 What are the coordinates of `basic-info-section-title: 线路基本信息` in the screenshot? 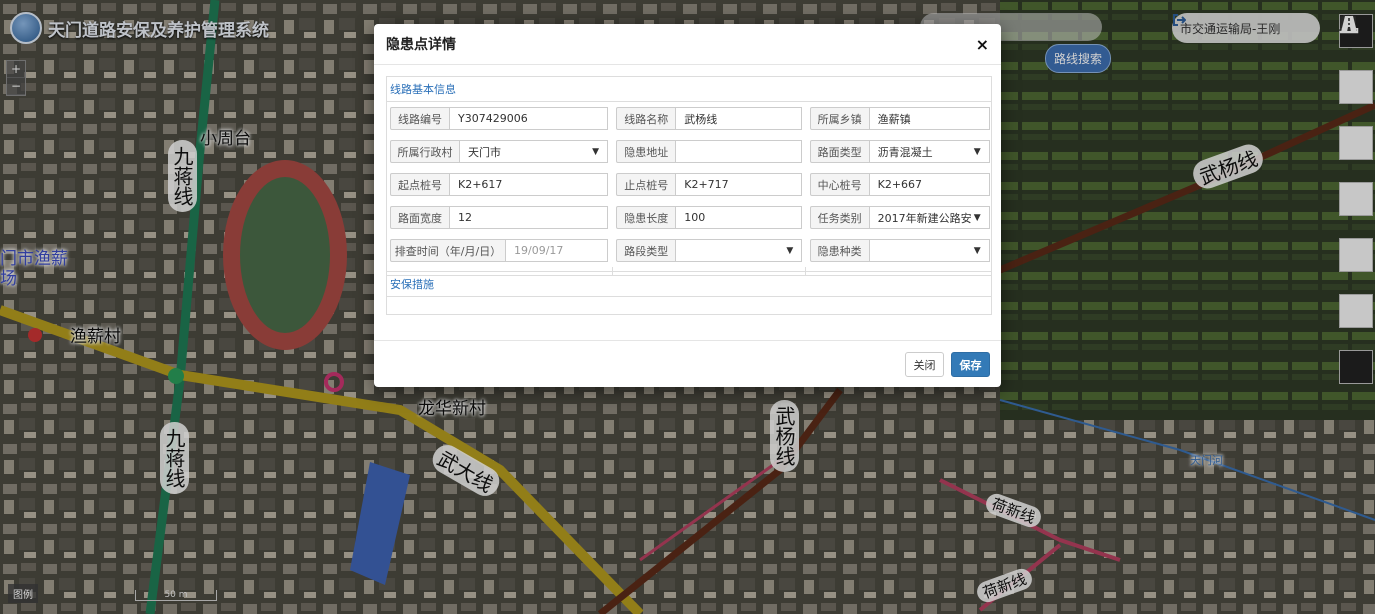 It's located at (689, 89).